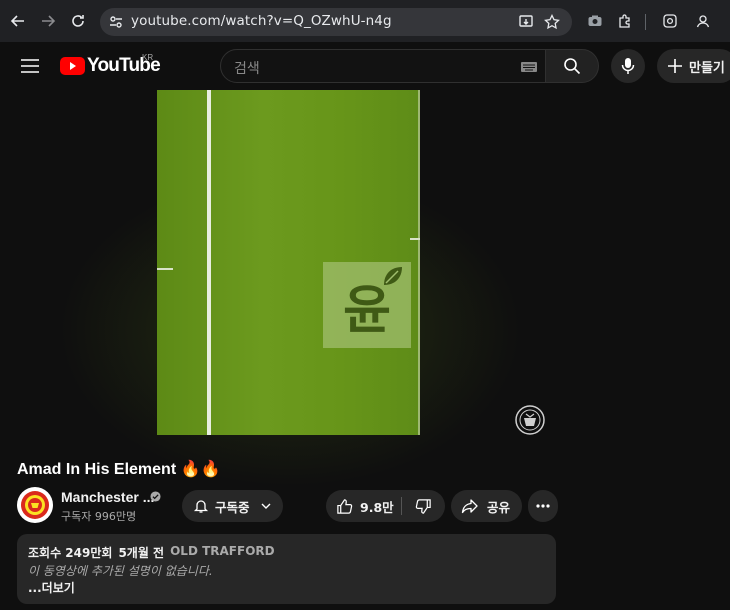 This screenshot has width=730, height=610. What do you see at coordinates (120, 571) in the screenshot?
I see `description-text: 이 동영상에 추가된 설명이 없습니다.` at bounding box center [120, 571].